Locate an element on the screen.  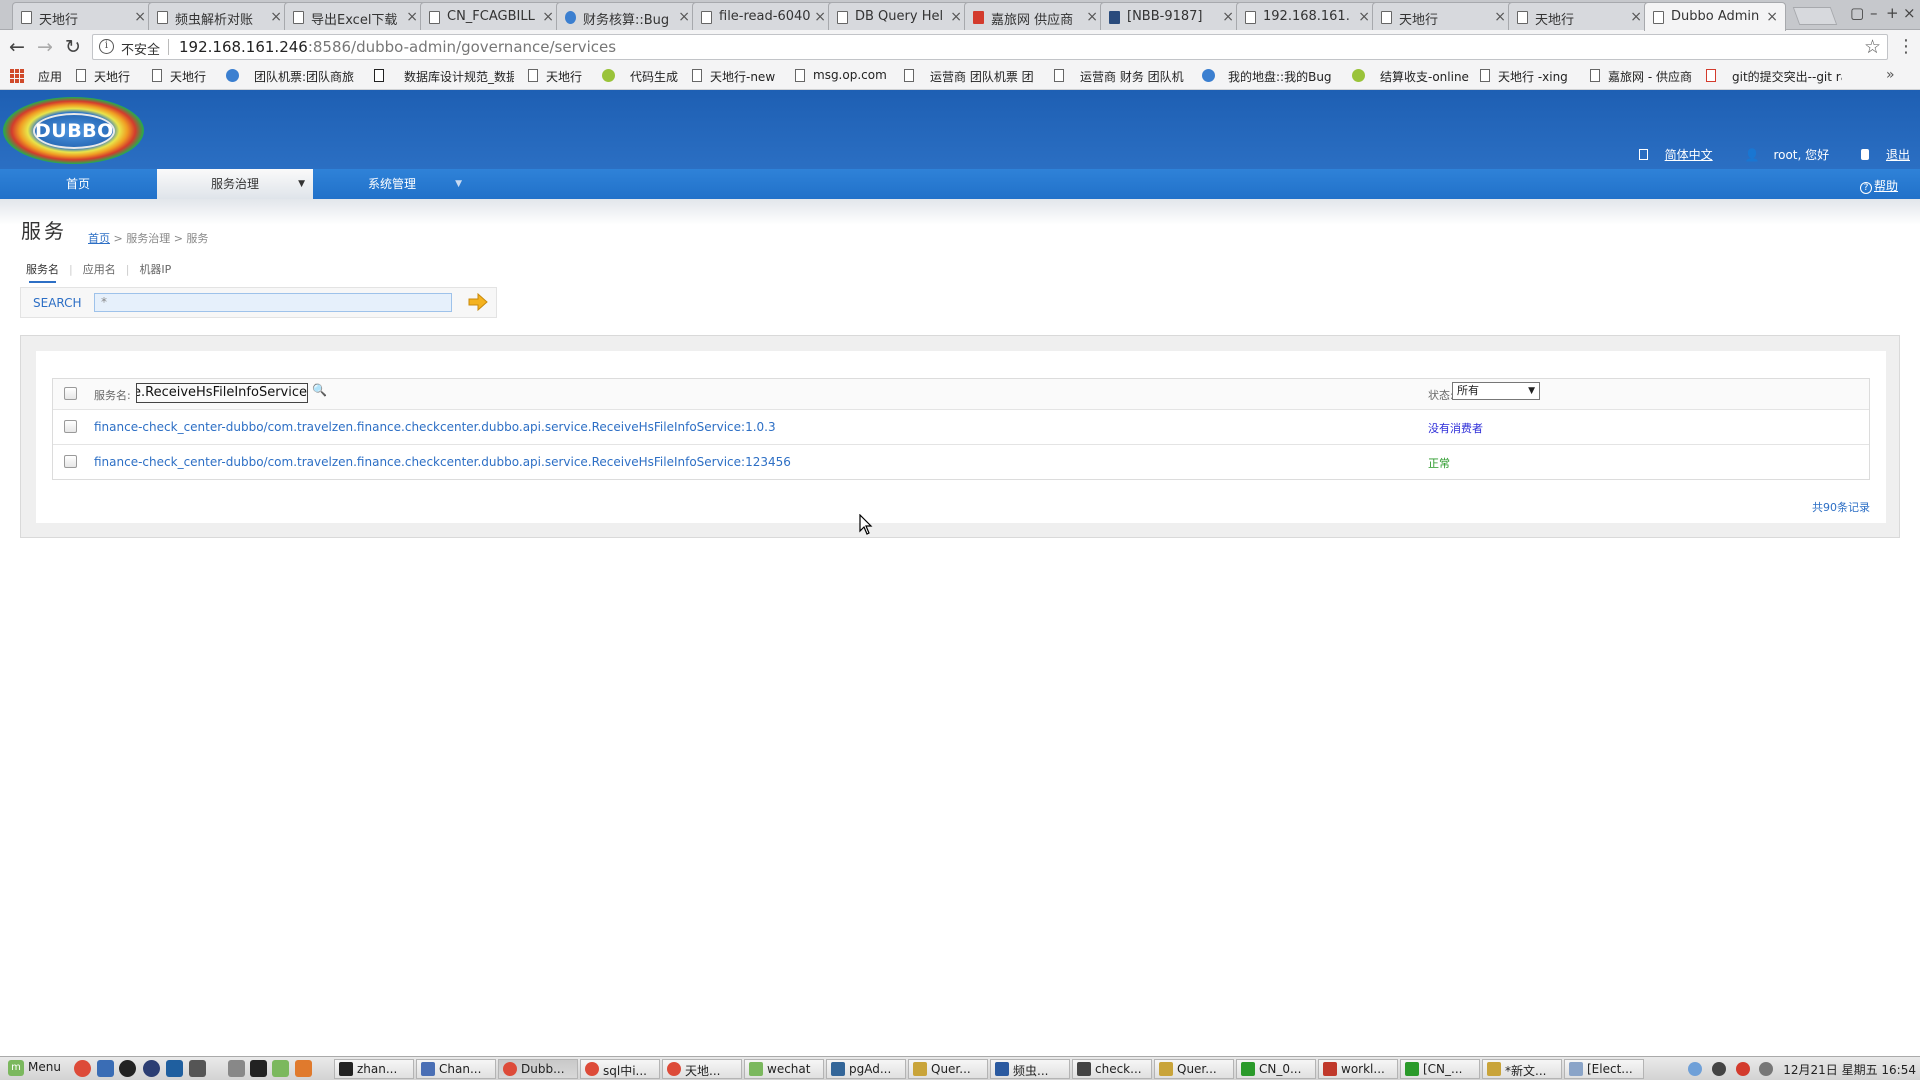
bookmark-item: 天地行-new is located at coordinates (733, 76).